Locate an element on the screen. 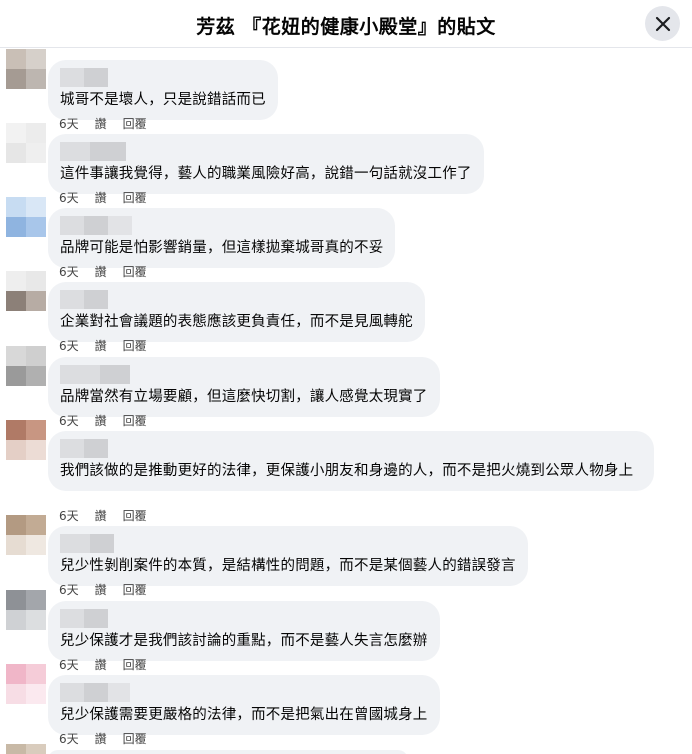  comment-text: 這件事讓我覺得，藝人的職業風險好高，說錯一句話就沒工作了 is located at coordinates (266, 174).